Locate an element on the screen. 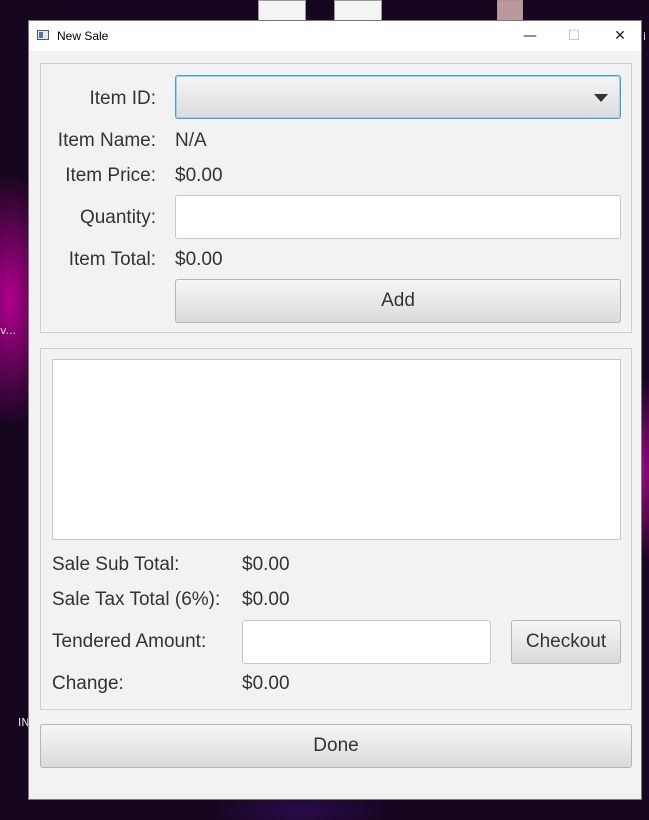 The height and width of the screenshot is (820, 649). tendered-amount-input is located at coordinates (366, 642).